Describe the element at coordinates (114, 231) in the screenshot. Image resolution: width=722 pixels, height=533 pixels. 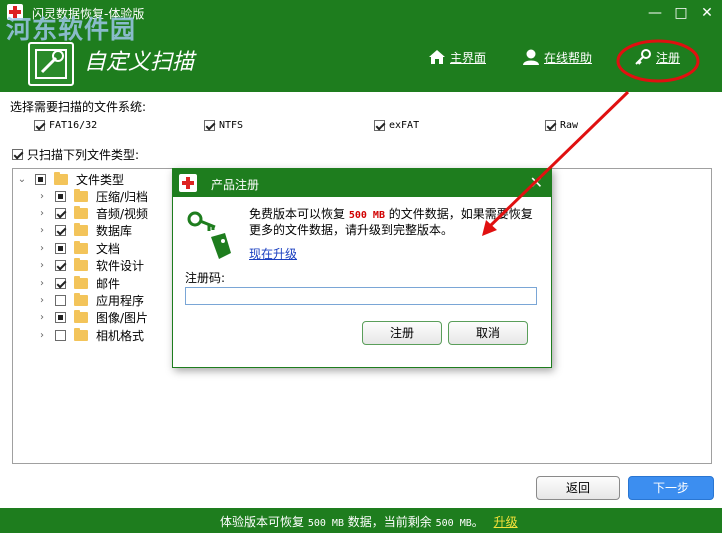
I see `tree-item-label: 数据库` at that location.